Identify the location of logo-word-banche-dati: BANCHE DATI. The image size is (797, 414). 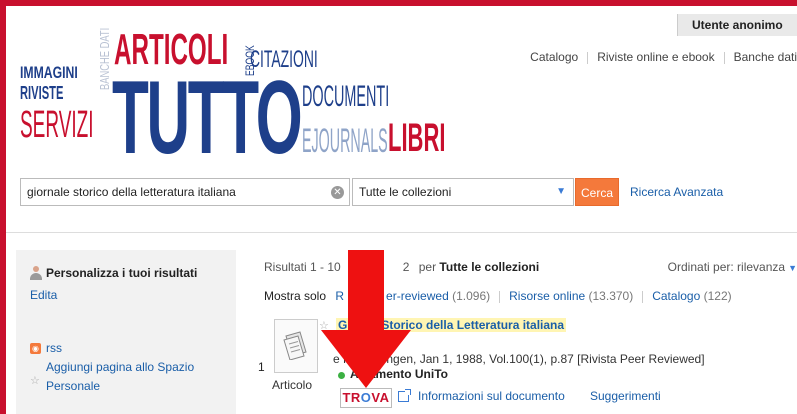
(104, 58).